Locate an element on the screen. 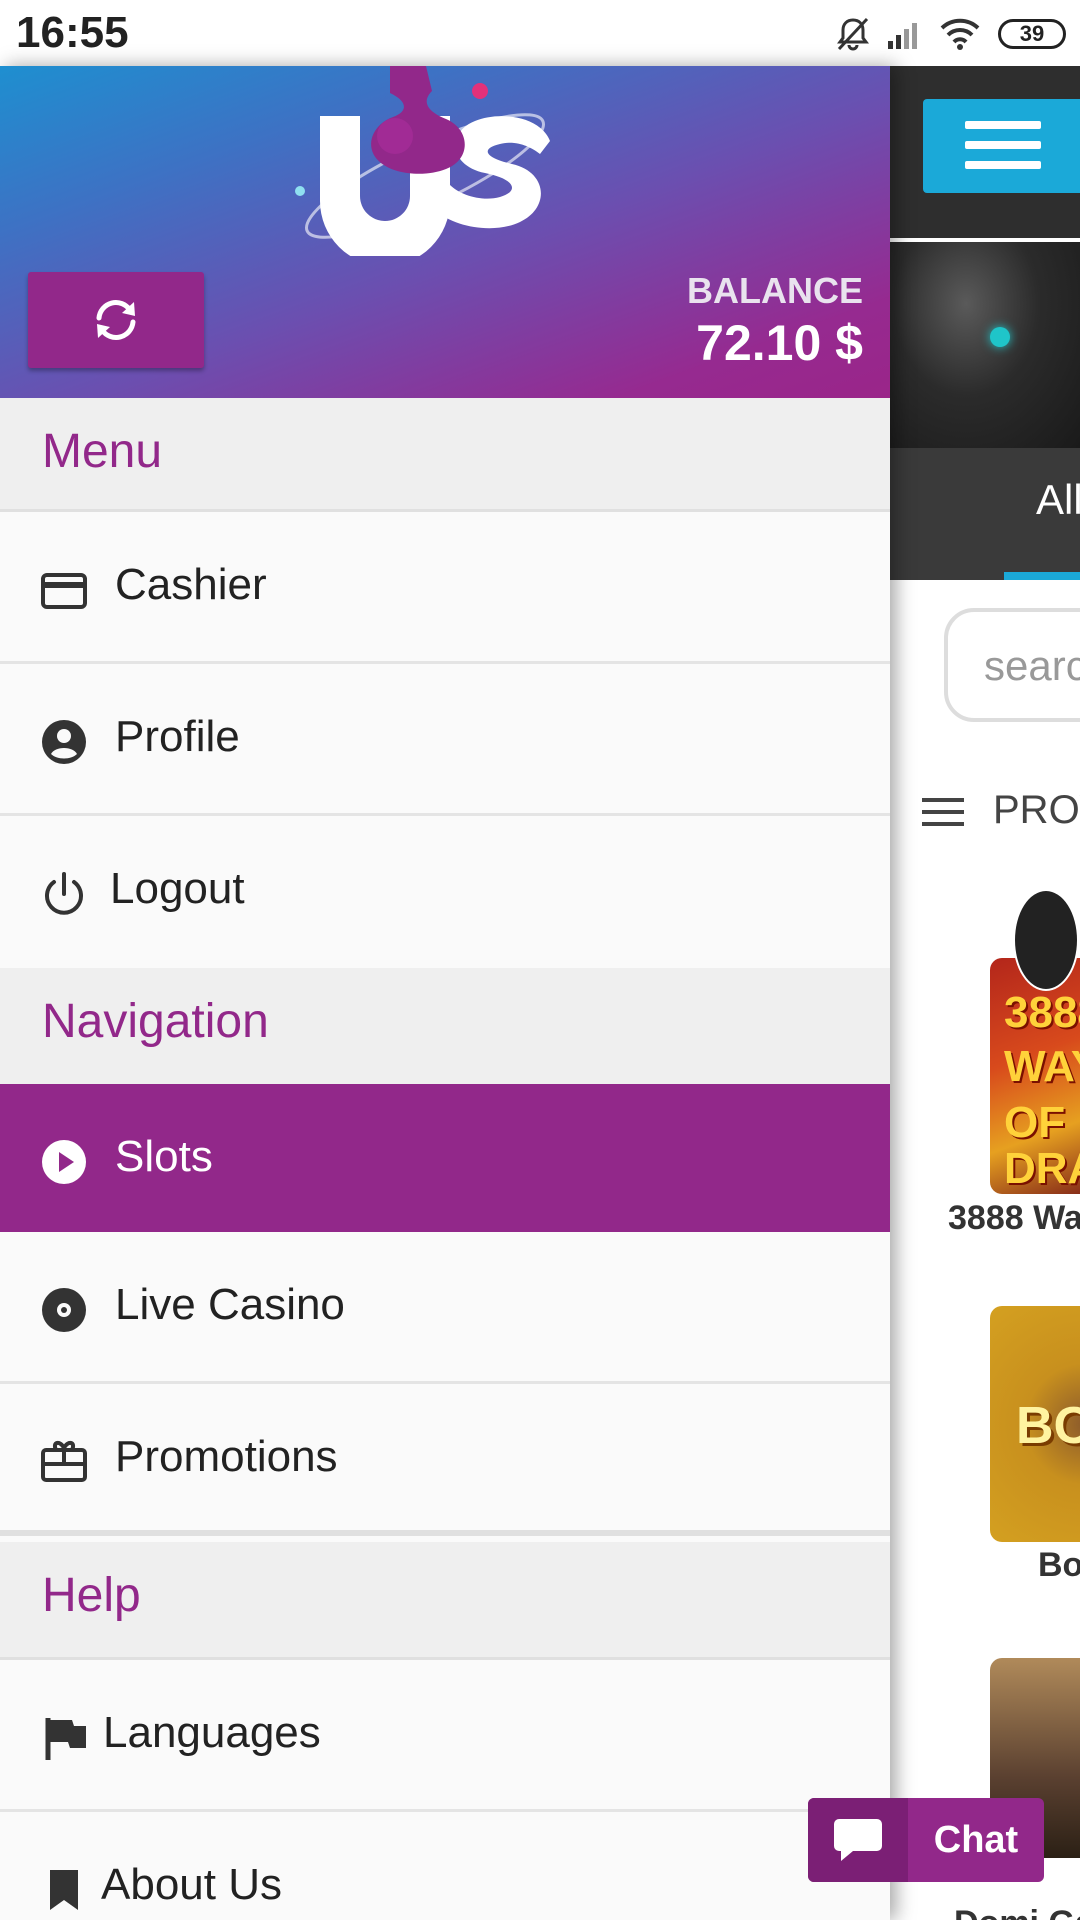 This screenshot has width=1080, height=1920. providers-menu-icon is located at coordinates (944, 812).